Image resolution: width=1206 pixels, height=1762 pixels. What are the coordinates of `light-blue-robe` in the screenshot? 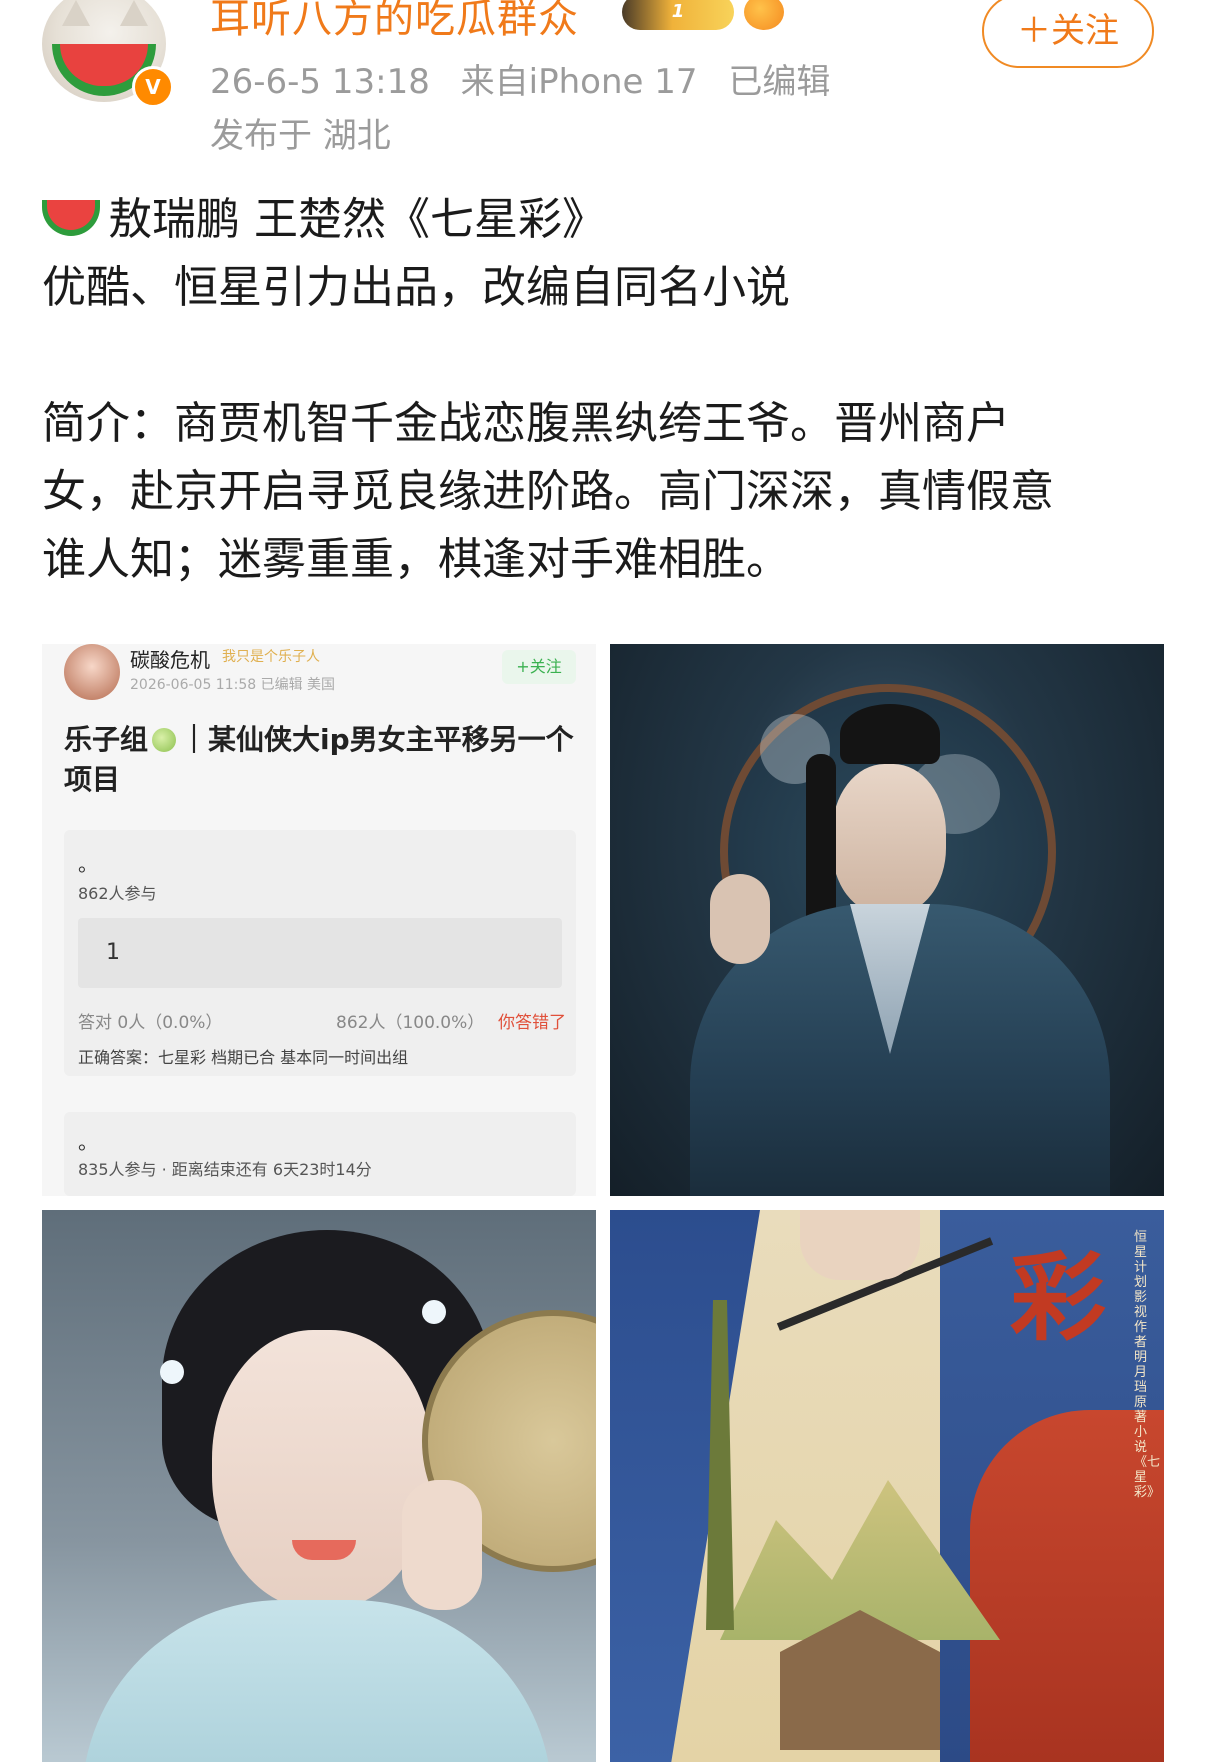 It's located at (317, 1681).